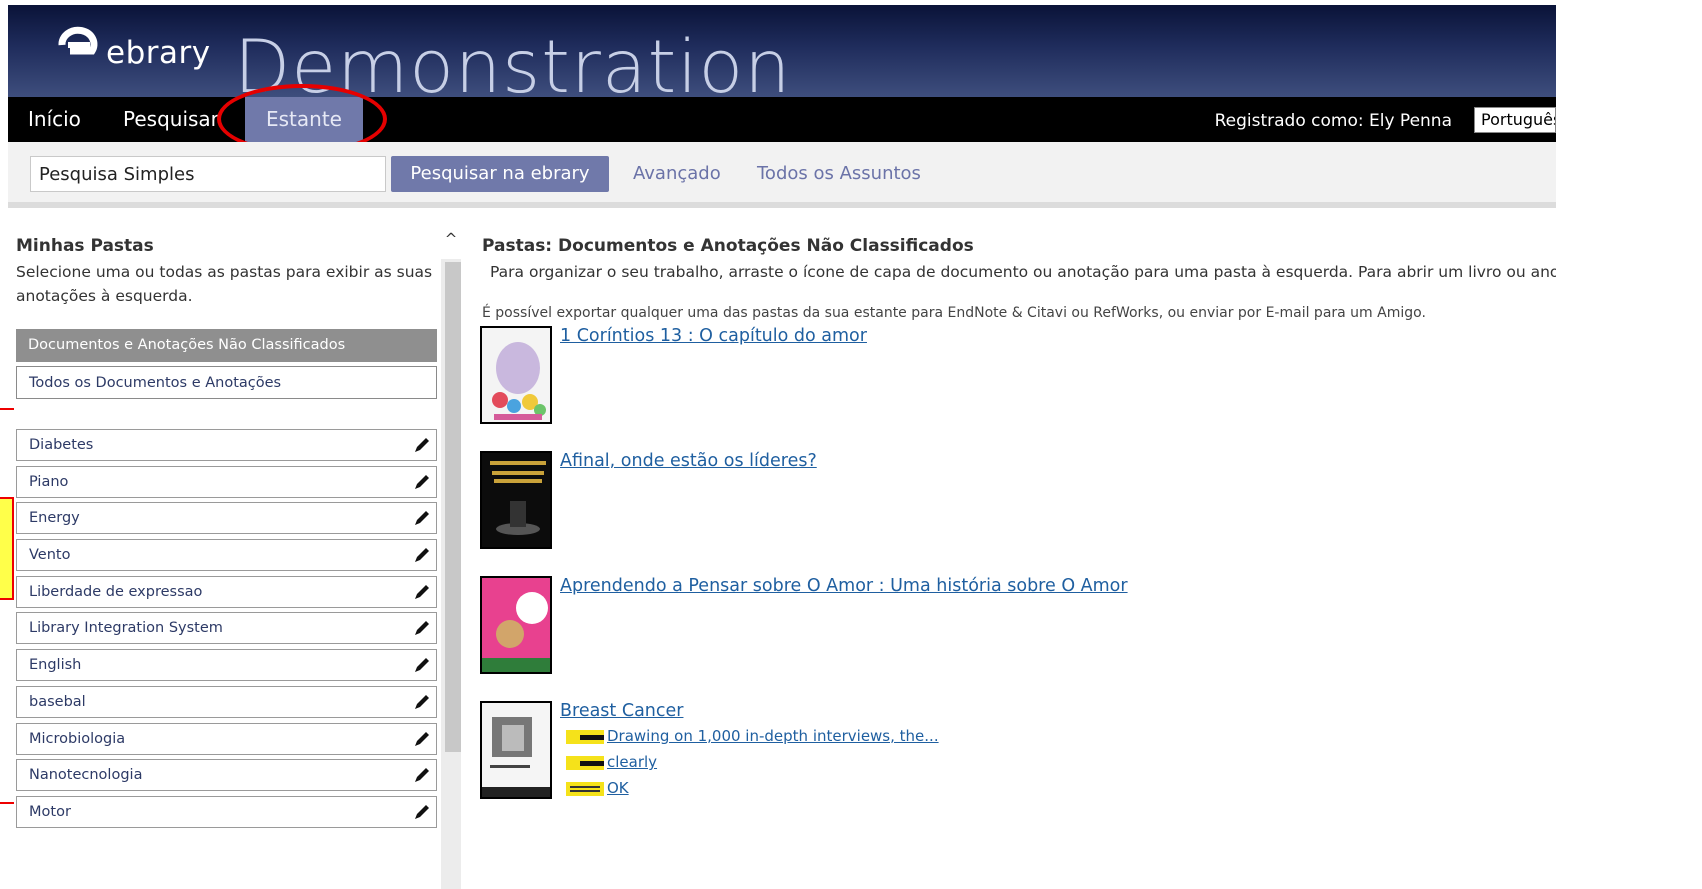 The image size is (1702, 889). What do you see at coordinates (226, 811) in the screenshot?
I see `folder-item: Motor` at bounding box center [226, 811].